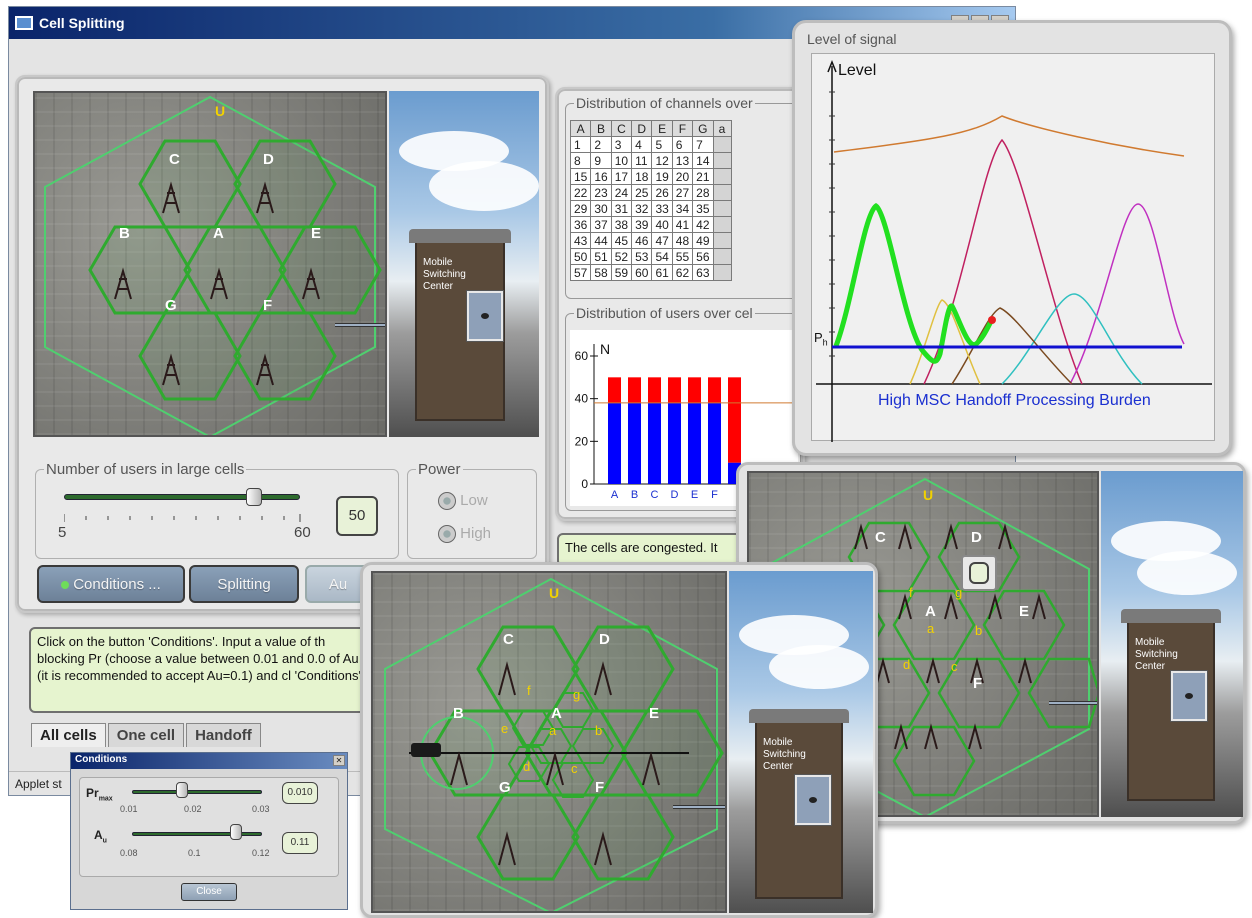 The width and height of the screenshot is (1252, 918). Describe the element at coordinates (634, 495) in the screenshot. I see `bar-category-label: B` at that location.